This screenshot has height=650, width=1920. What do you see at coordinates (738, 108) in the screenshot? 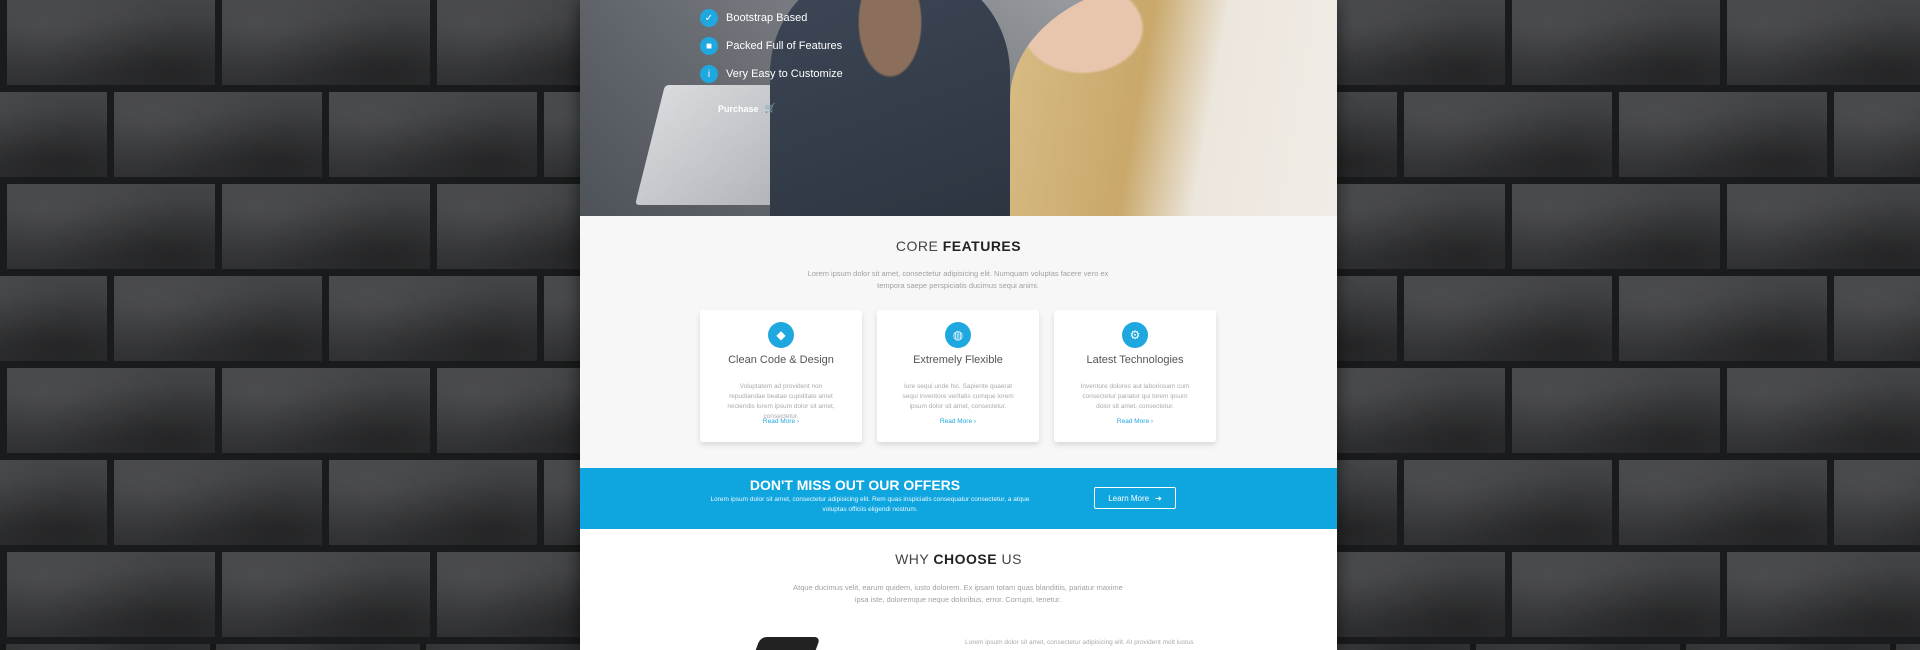
I see `purchase-label: Purchase` at bounding box center [738, 108].